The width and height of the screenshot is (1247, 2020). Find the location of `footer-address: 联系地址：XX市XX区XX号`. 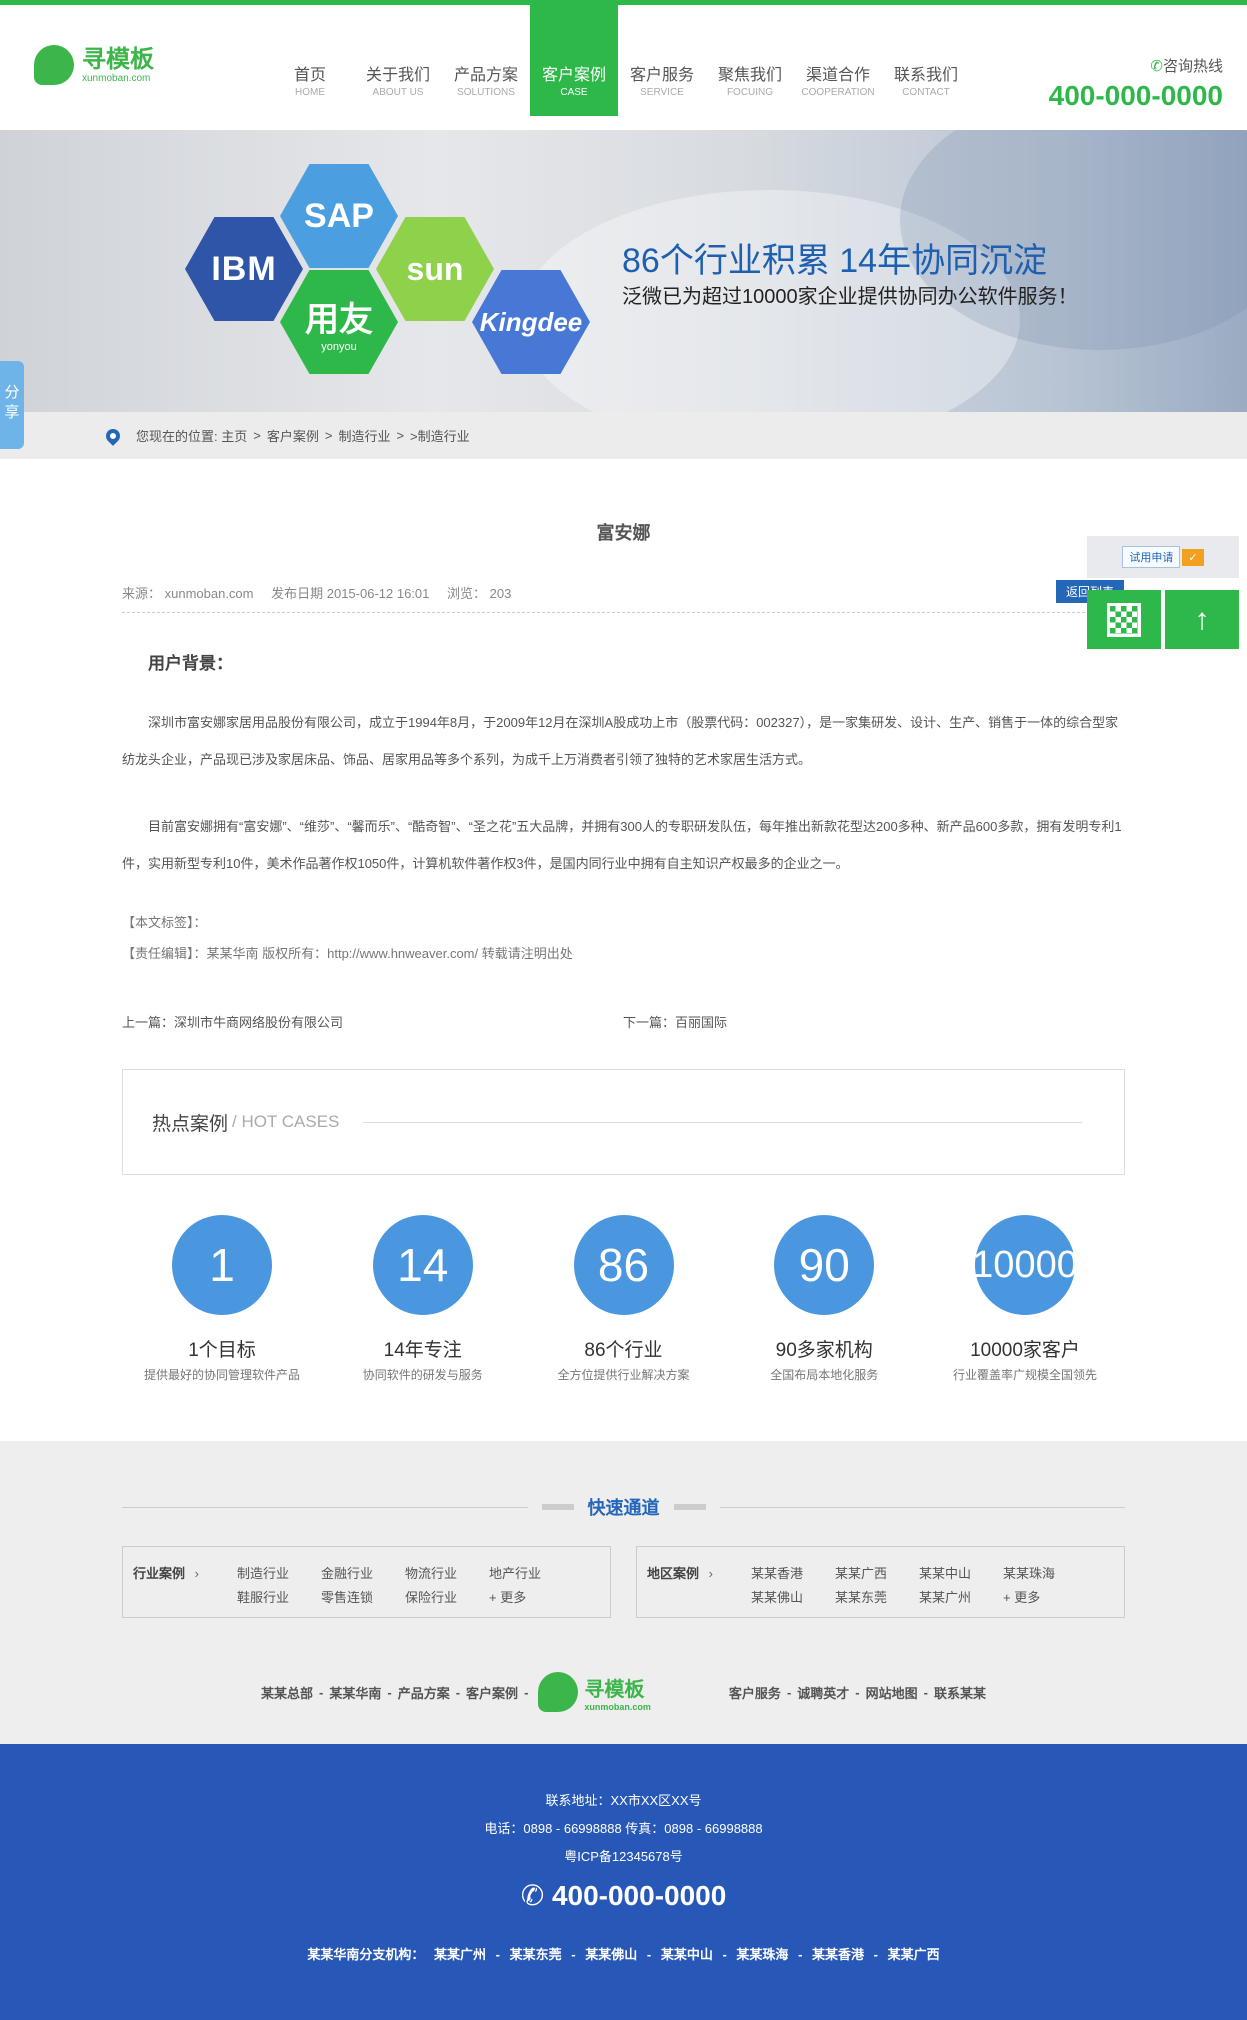

footer-address: 联系地址：XX市XX区XX号 is located at coordinates (623, 1800).